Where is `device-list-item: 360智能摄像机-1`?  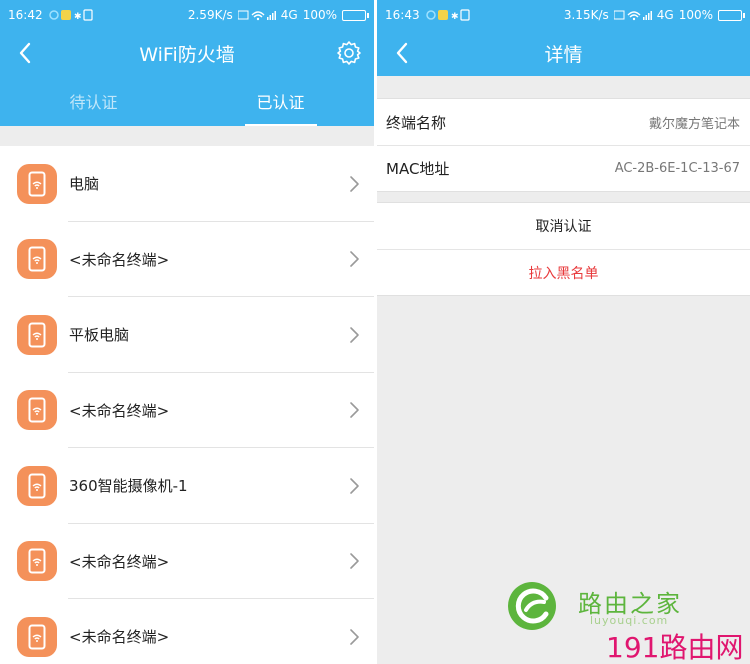 device-list-item: 360智能摄像机-1 is located at coordinates (187, 486).